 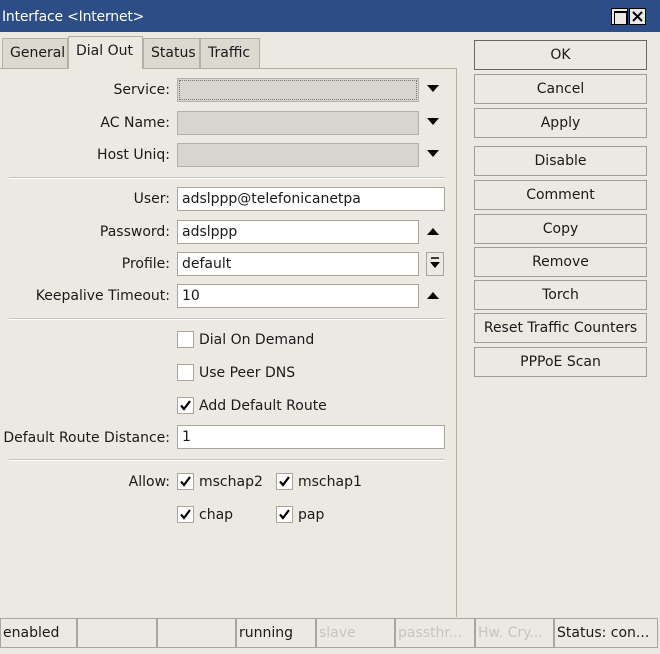 What do you see at coordinates (185, 339) in the screenshot?
I see `dial-on-demand-checkbox` at bounding box center [185, 339].